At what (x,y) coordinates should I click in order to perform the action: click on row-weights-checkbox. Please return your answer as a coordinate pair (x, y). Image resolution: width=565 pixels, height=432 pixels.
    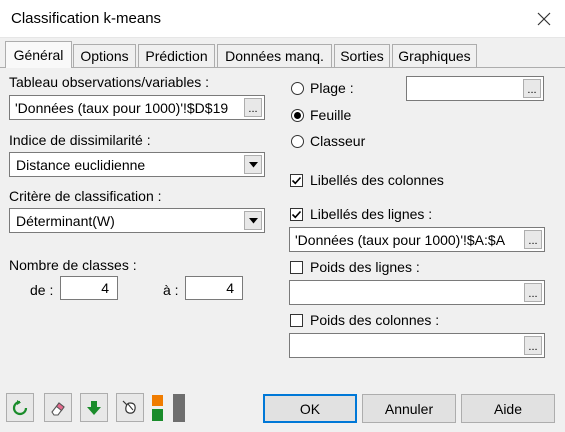
    Looking at the image, I should click on (296, 267).